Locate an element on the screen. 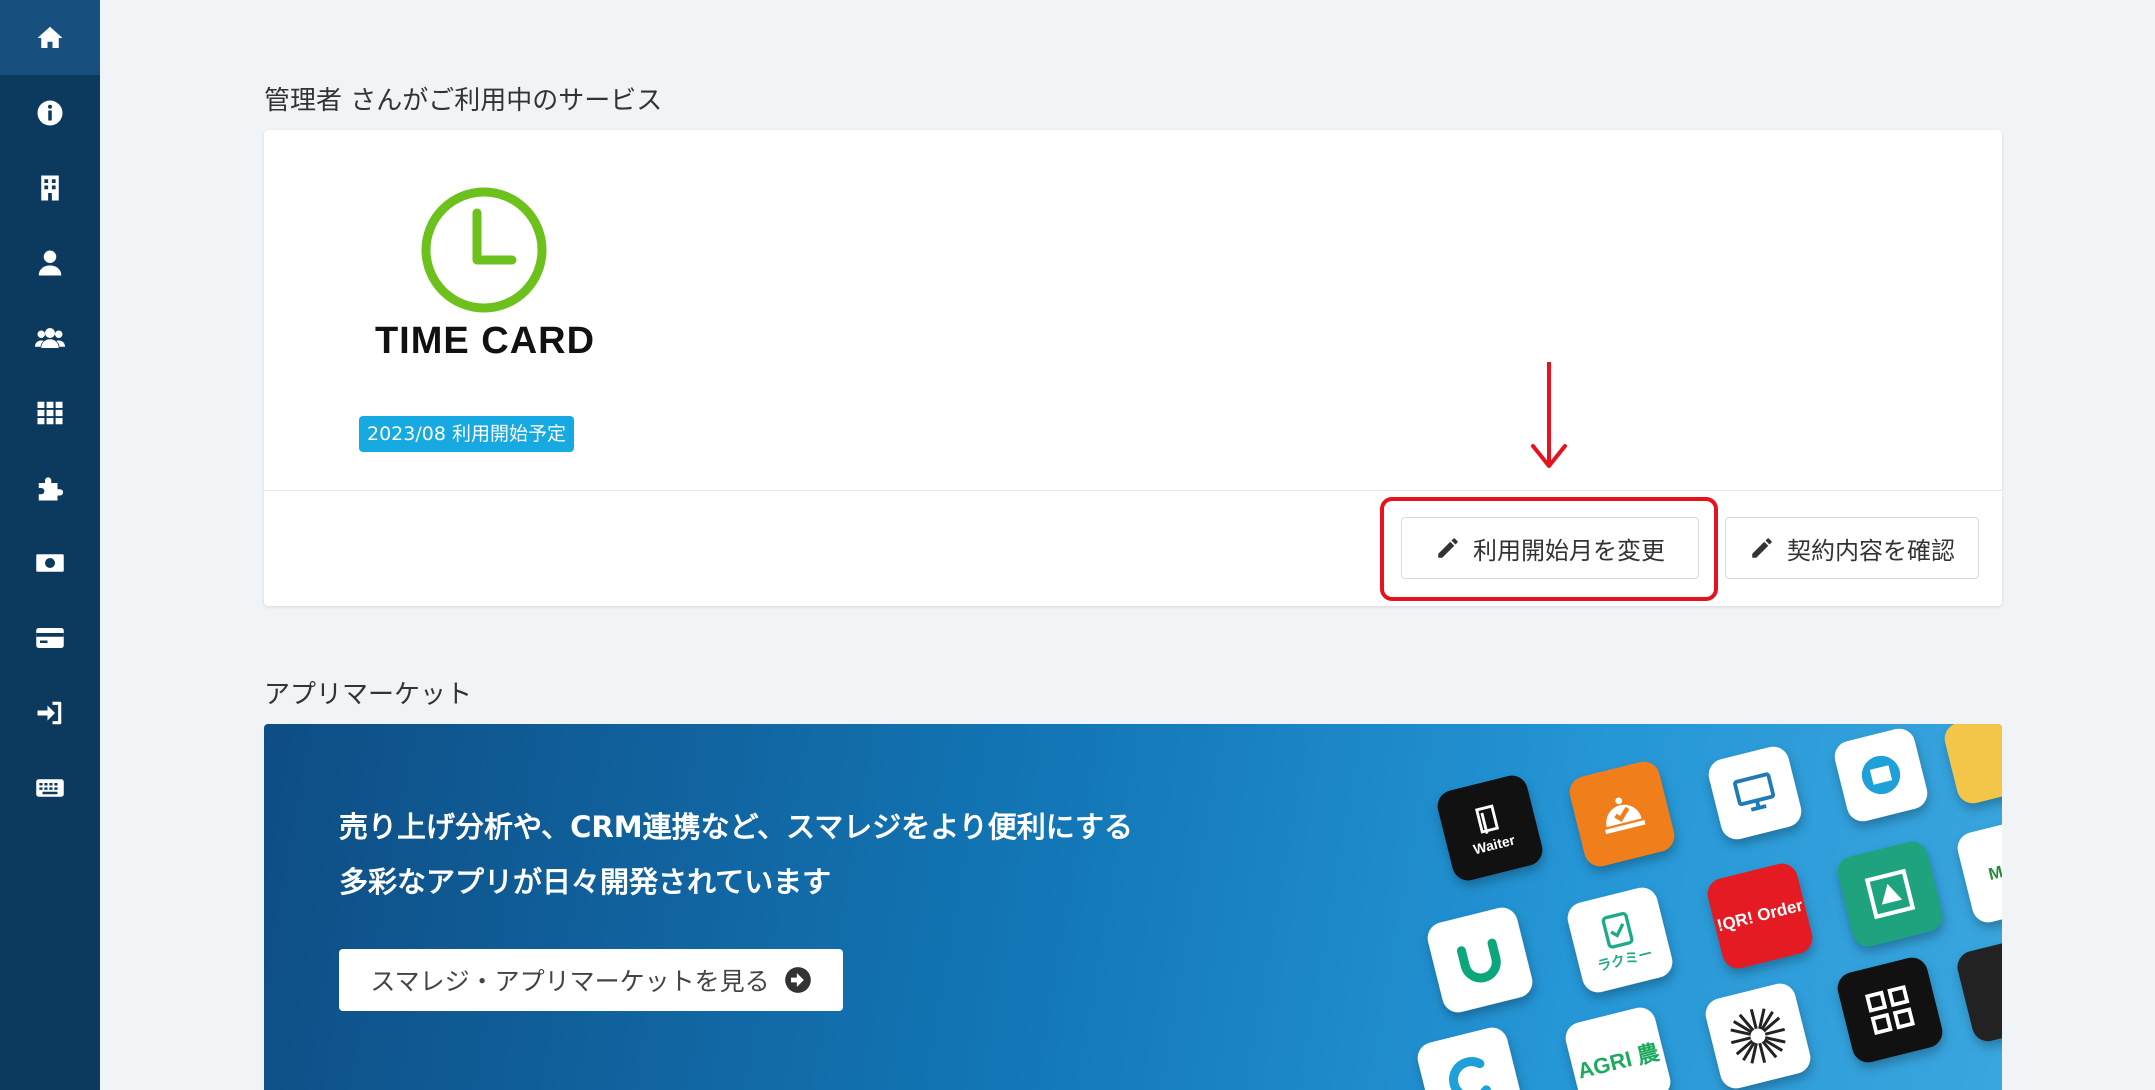  app-tile-c is located at coordinates (1470, 1057).